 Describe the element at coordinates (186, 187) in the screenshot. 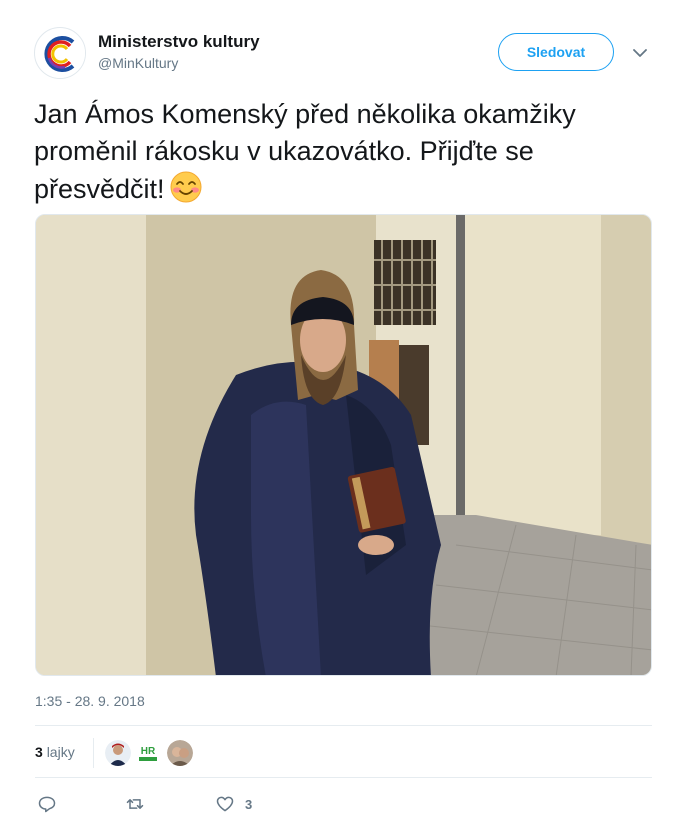

I see `smiling-face-emoji-icon` at that location.